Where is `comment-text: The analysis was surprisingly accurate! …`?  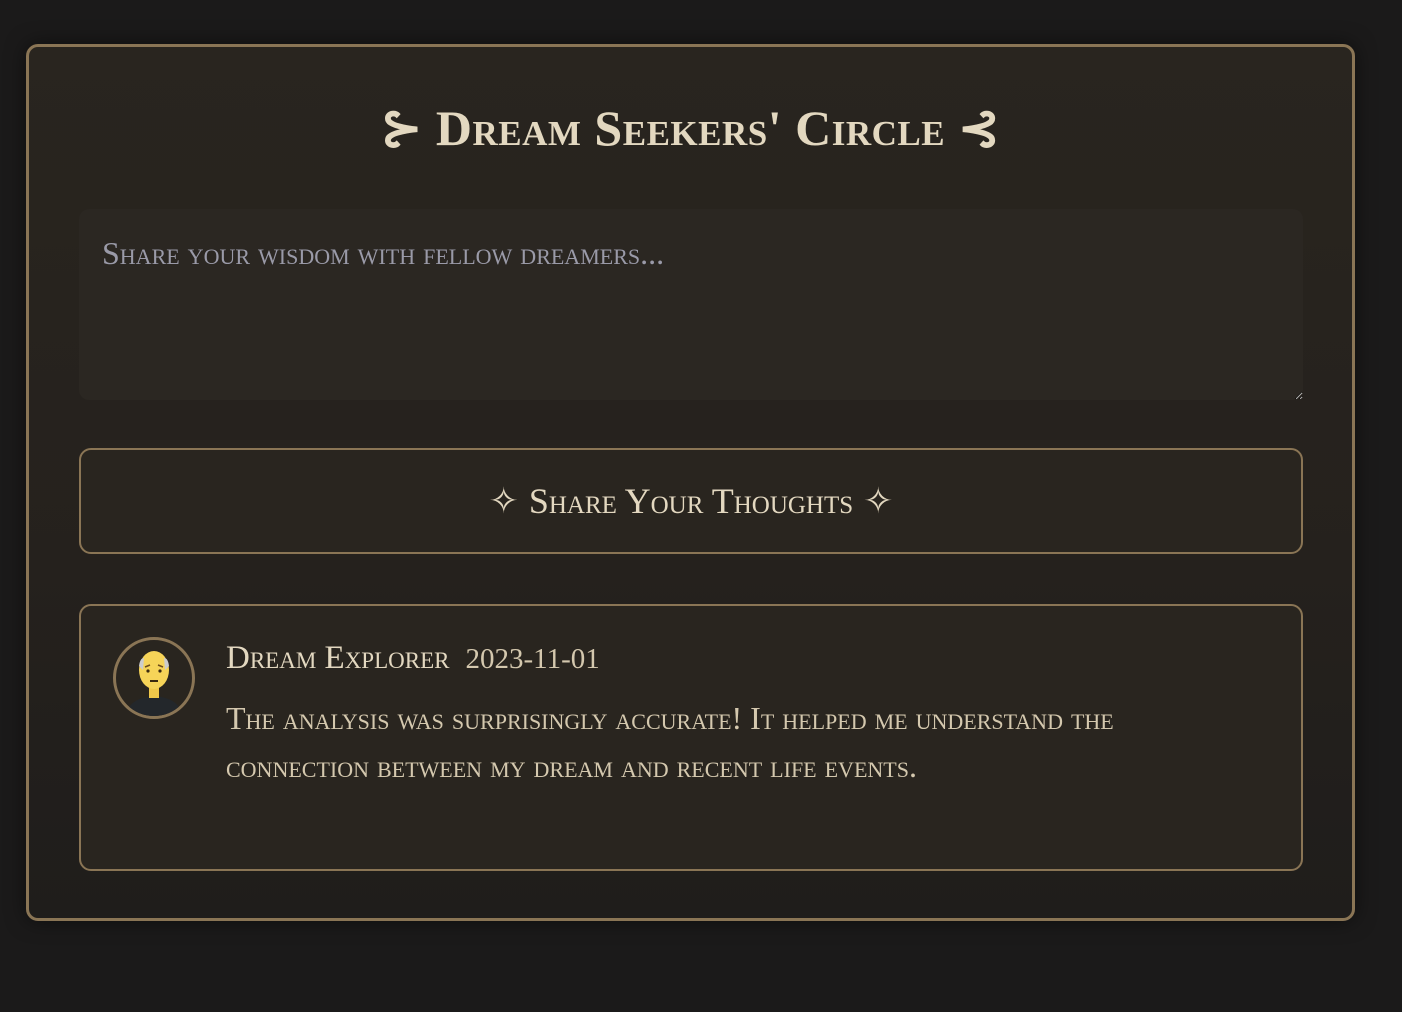 comment-text: The analysis was surprisingly accurate! … is located at coordinates (670, 742).